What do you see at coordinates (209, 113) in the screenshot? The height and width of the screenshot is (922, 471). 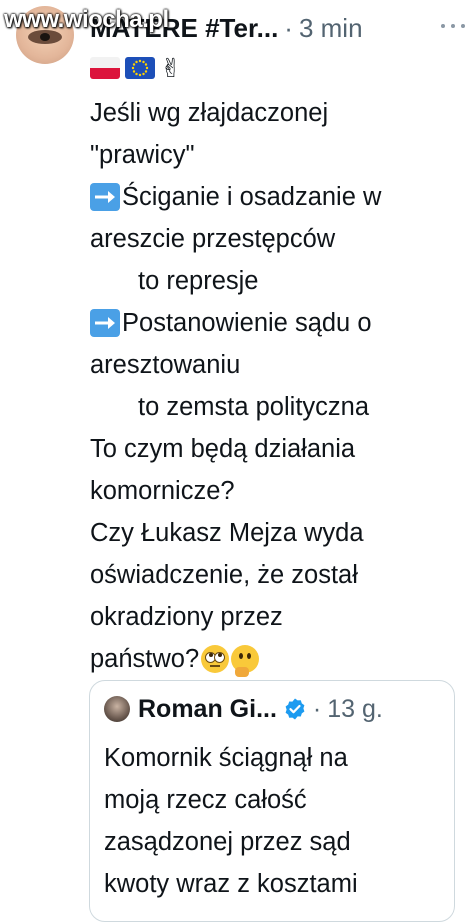 I see `tweet-line-text: Jeśli wg złajdaczonej` at bounding box center [209, 113].